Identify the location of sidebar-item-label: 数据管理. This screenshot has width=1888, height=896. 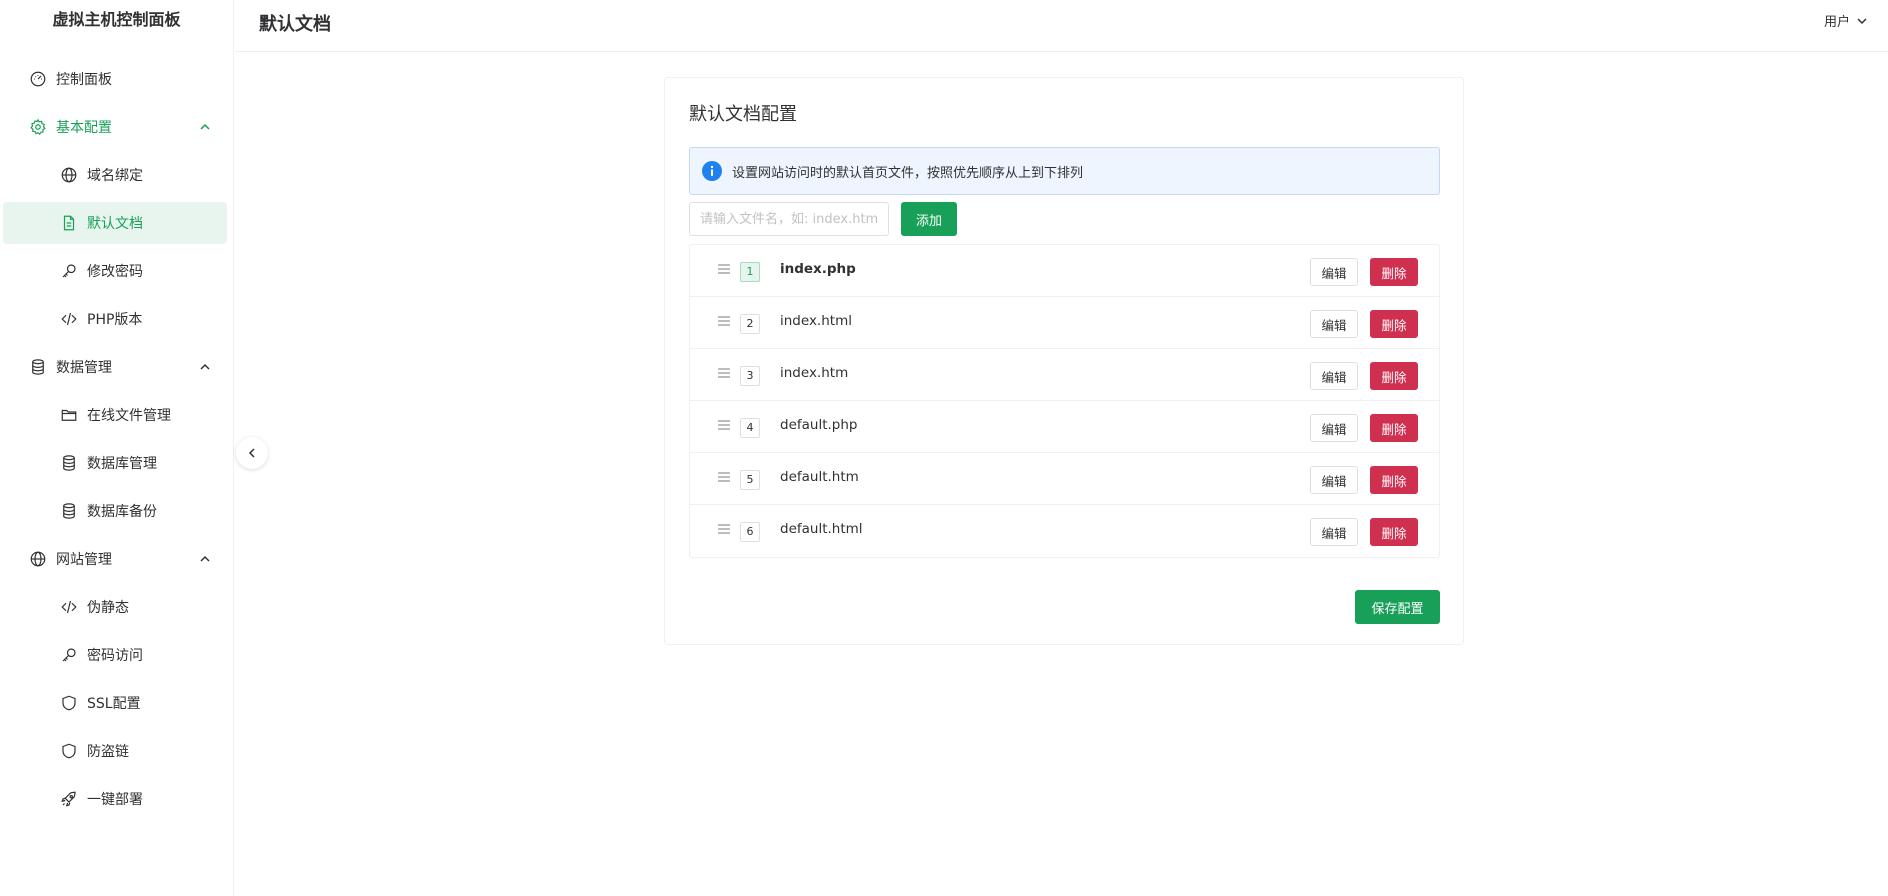
(84, 368).